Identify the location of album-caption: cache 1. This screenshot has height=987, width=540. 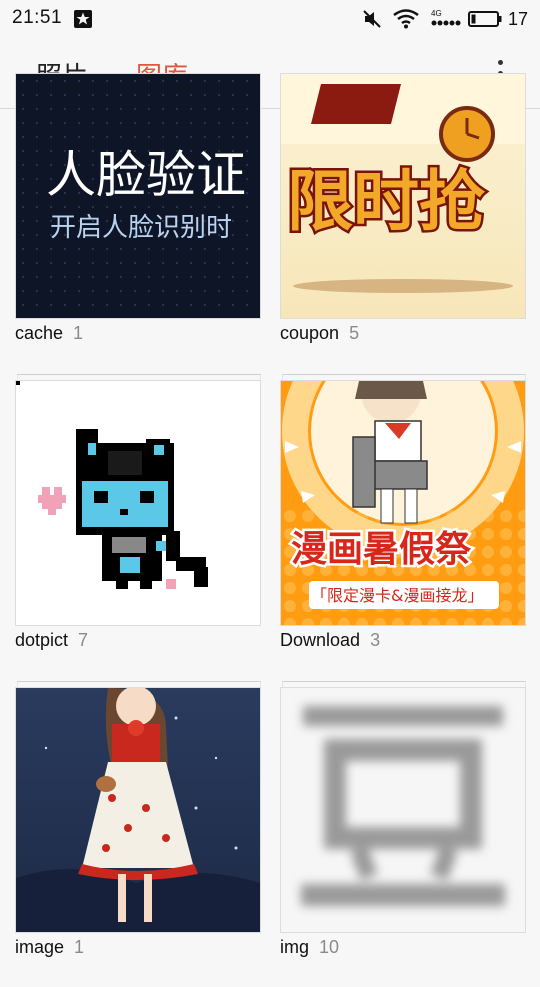
(49, 333).